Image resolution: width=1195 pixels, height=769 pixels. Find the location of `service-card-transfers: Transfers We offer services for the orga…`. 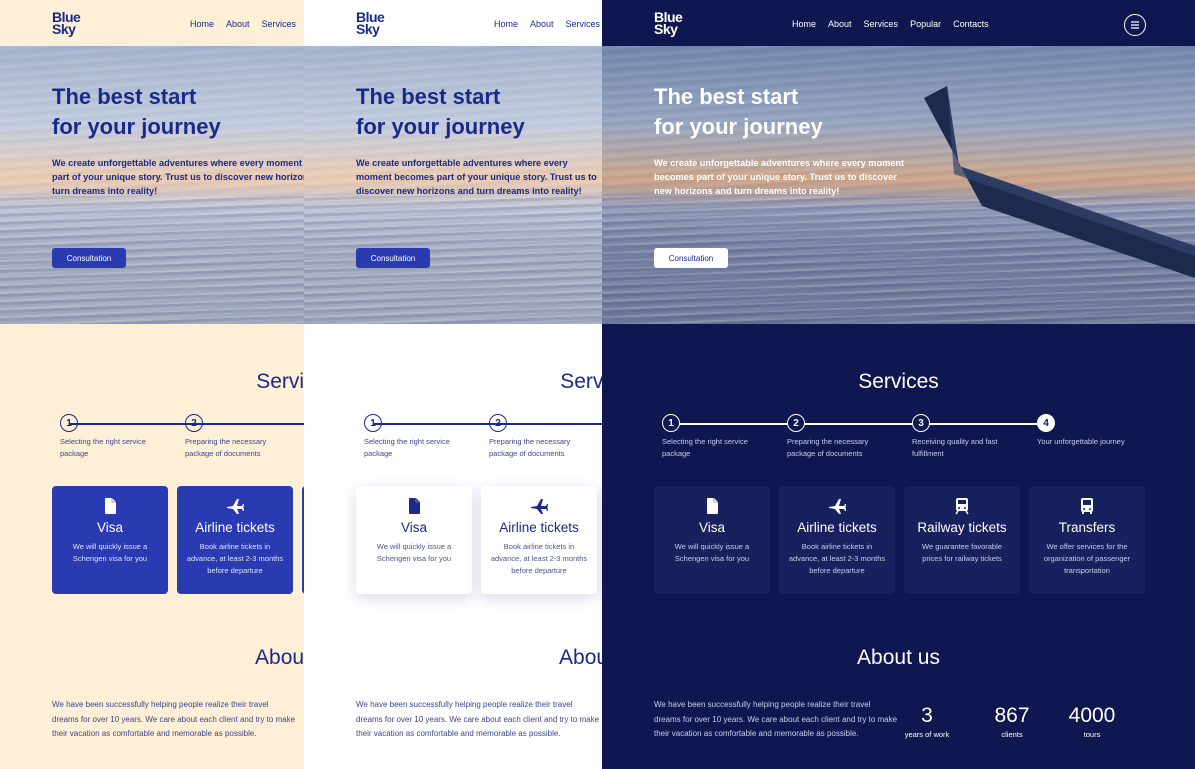

service-card-transfers: Transfers We offer services for the orga… is located at coordinates (1087, 540).